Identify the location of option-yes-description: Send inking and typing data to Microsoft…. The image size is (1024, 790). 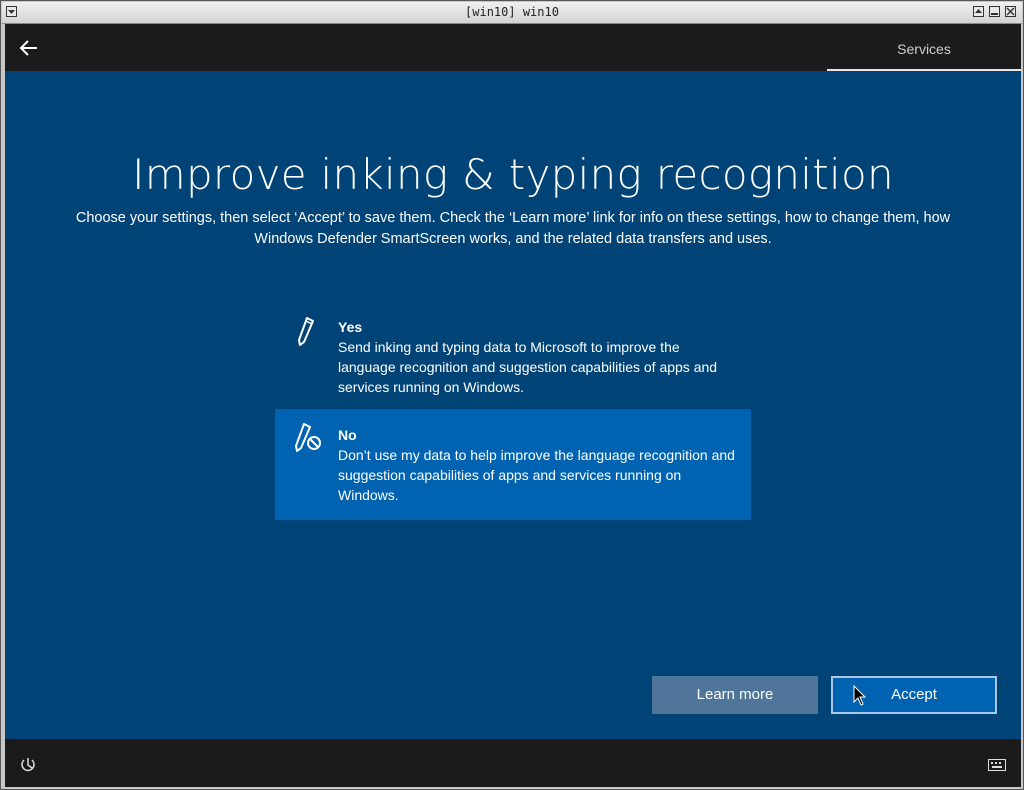
(528, 367).